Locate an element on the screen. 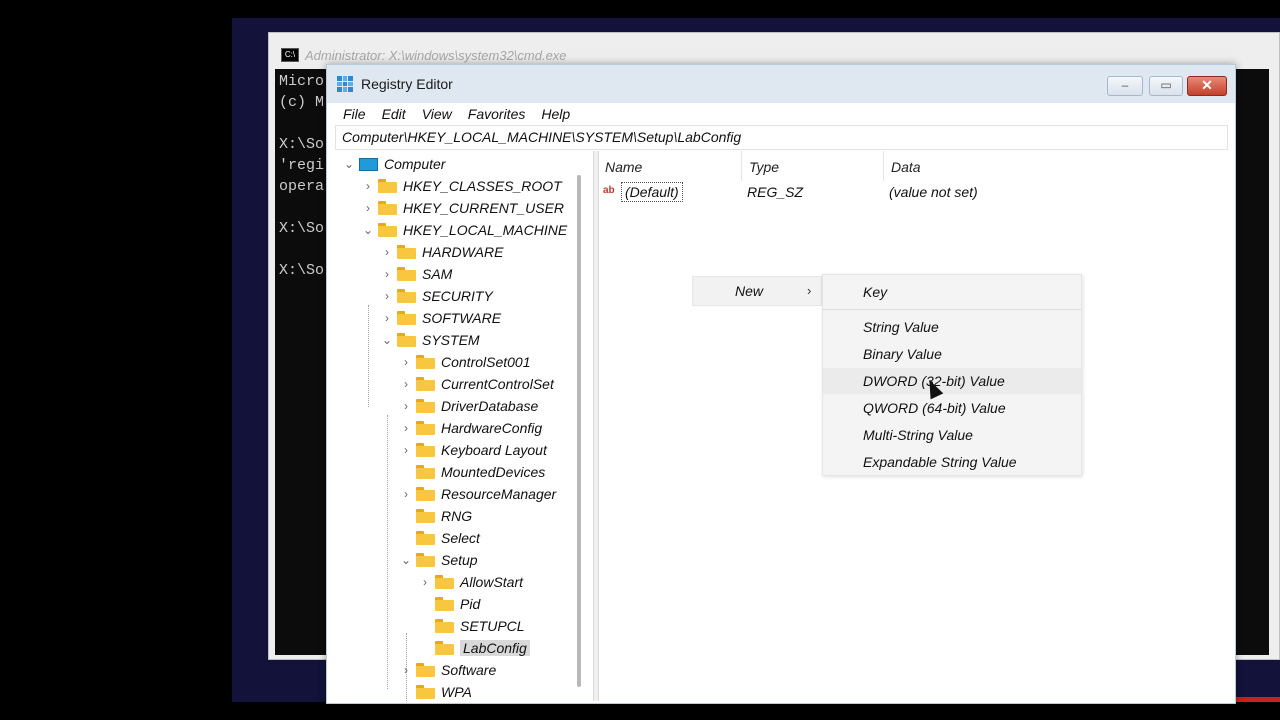 The height and width of the screenshot is (720, 1280). tree-item-sam: › SAM is located at coordinates (415, 274).